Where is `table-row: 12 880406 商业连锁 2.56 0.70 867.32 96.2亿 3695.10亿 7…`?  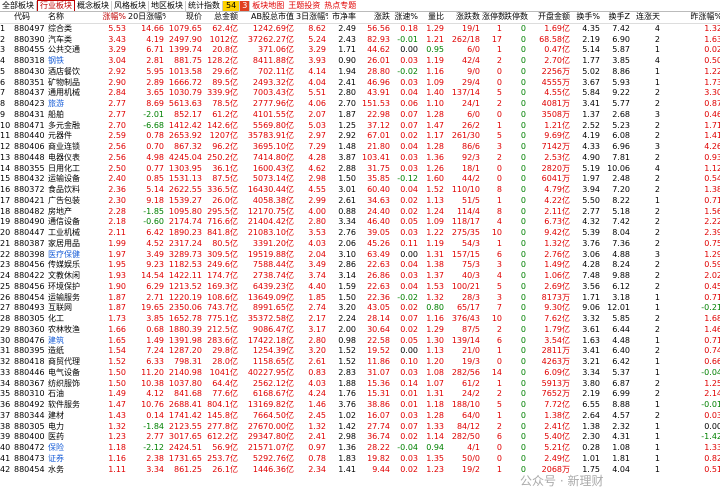
table-row: 12 880406 商业连锁 2.56 0.70 867.32 96.2亿 3695.10亿 7… is located at coordinates (360, 147).